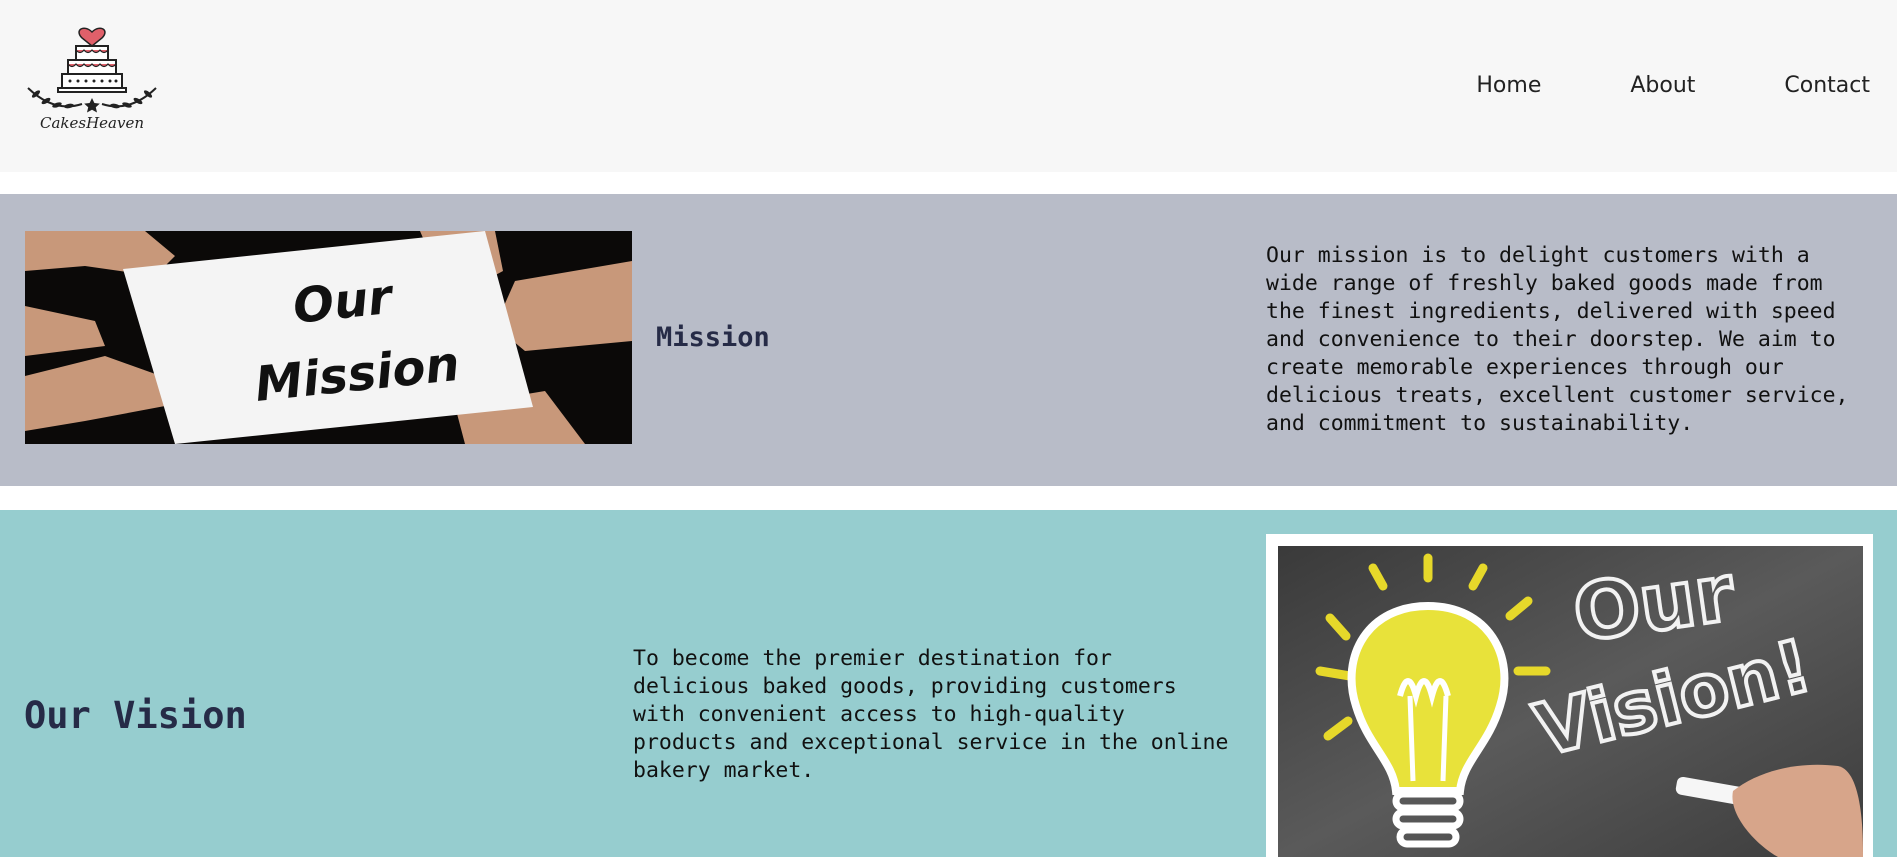 This screenshot has width=1897, height=857. I want to click on brand-logo: CakesHeaven, so click(92, 78).